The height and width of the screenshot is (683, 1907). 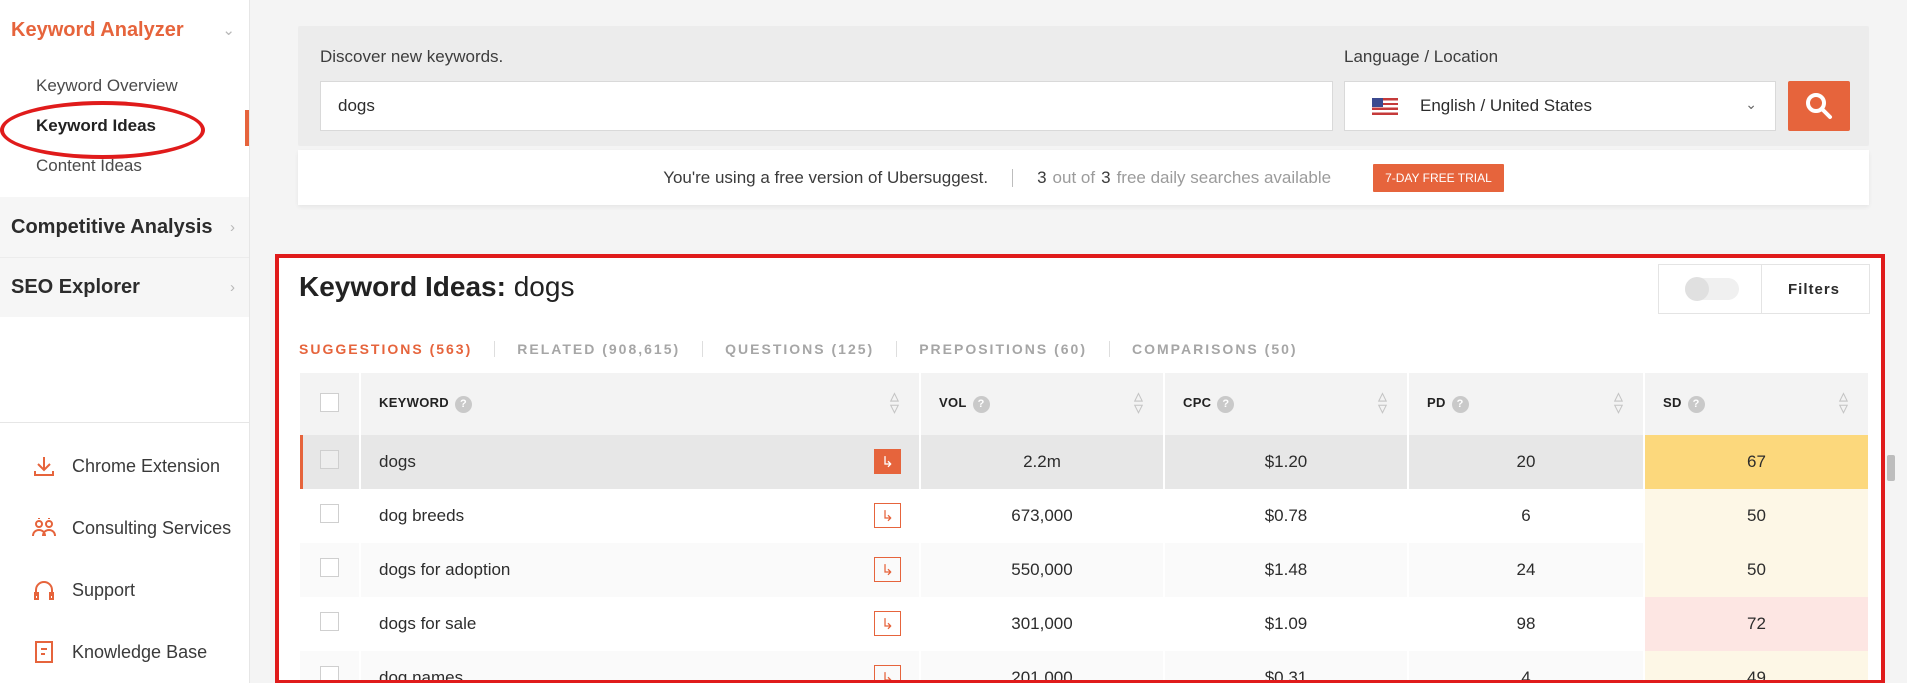 I want to click on column-header-sd: SD? △ ▽, so click(x=1757, y=404).